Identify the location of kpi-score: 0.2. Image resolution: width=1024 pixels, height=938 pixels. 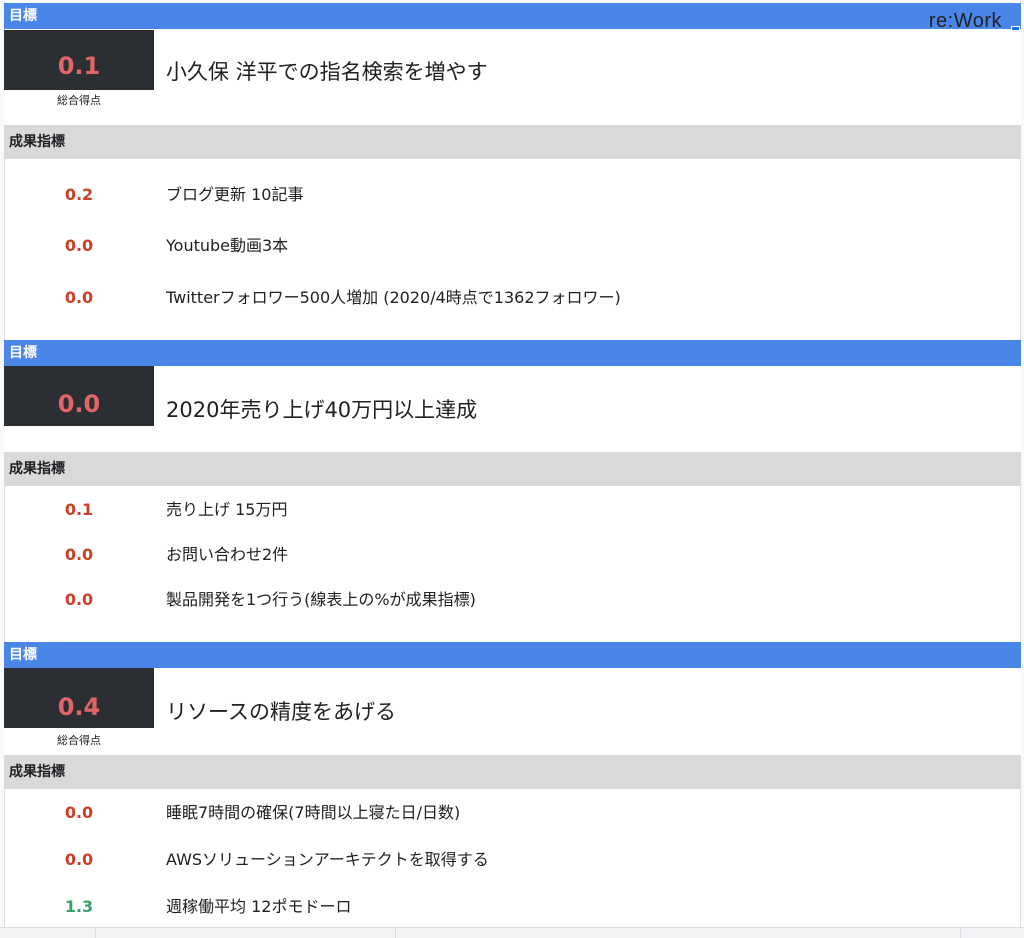
(79, 194).